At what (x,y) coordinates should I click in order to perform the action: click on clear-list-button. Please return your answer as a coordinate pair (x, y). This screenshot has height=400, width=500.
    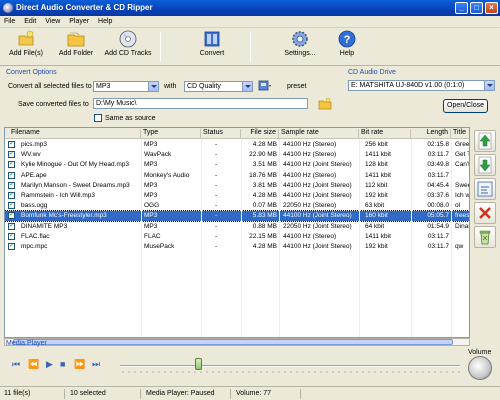
    Looking at the image, I should click on (485, 237).